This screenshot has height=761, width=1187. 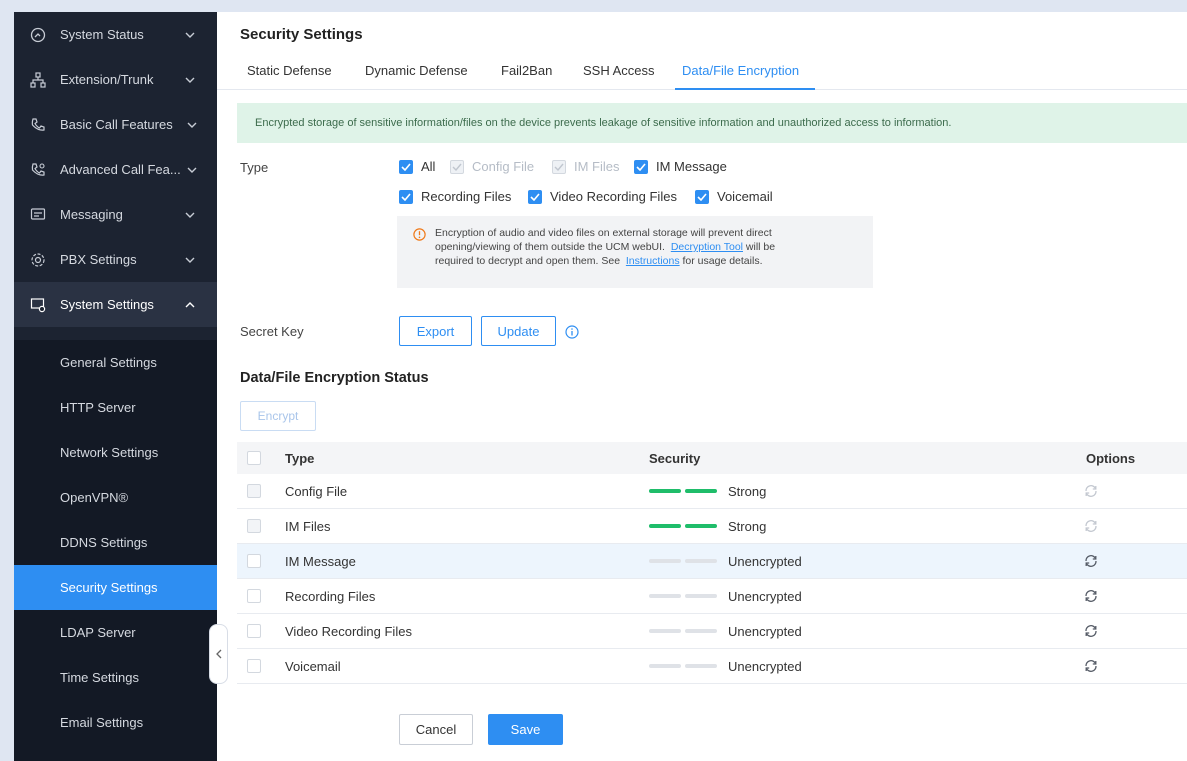 What do you see at coordinates (416, 70) in the screenshot?
I see `tab-dynamic-defense: Dynamic Defense` at bounding box center [416, 70].